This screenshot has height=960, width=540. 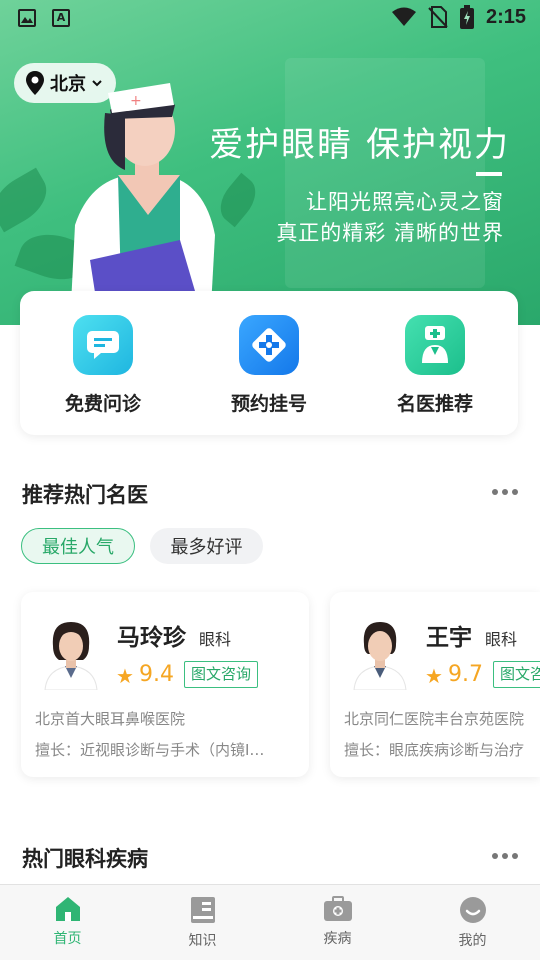 What do you see at coordinates (337, 922) in the screenshot?
I see `nav-disease: 疾病` at bounding box center [337, 922].